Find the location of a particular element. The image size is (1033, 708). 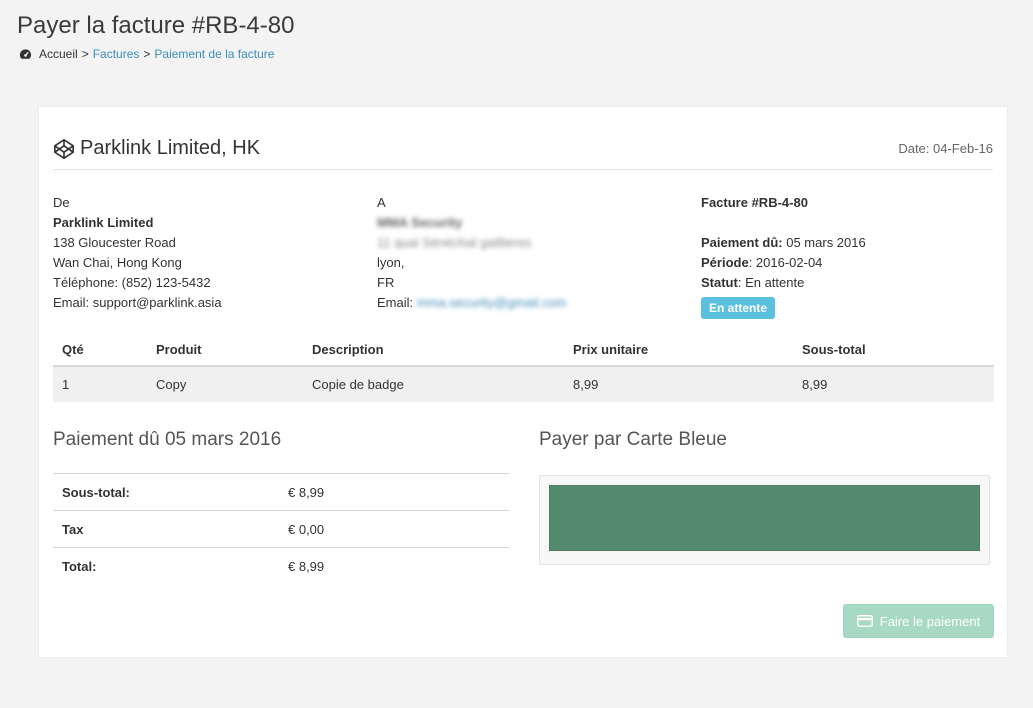

table-row: 1 Copy Copie de badge 8,99 8,99 is located at coordinates (523, 384).